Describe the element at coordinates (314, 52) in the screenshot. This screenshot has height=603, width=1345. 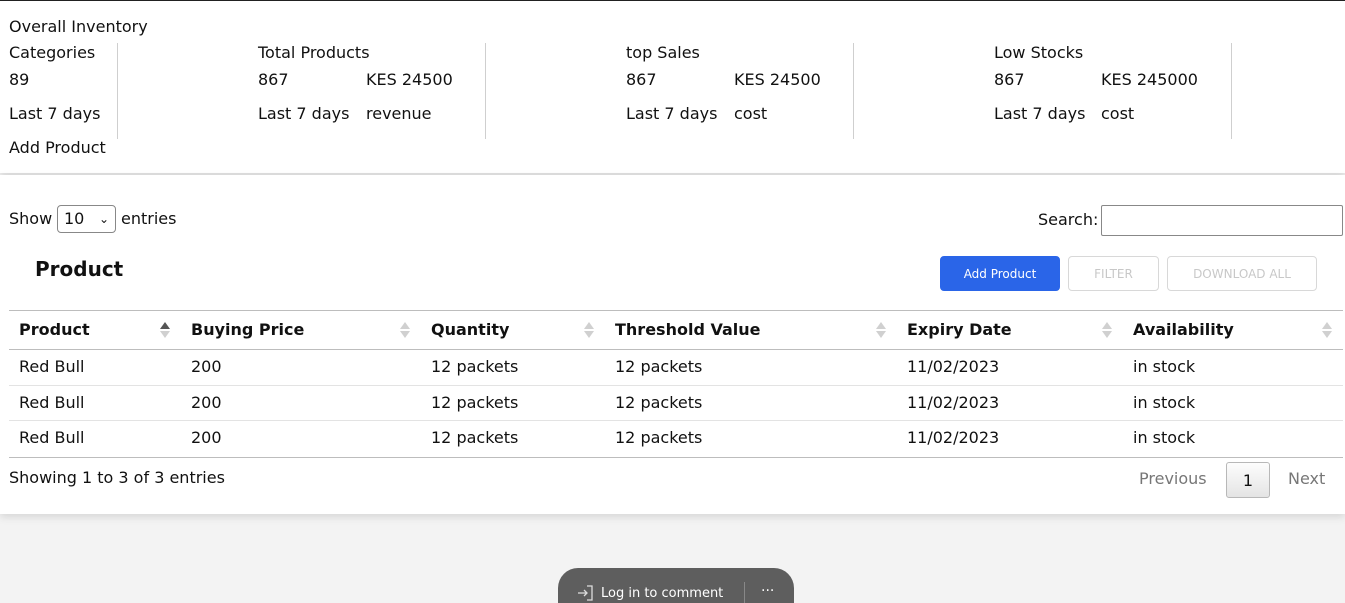
I see `total-products-label: Total Products` at that location.